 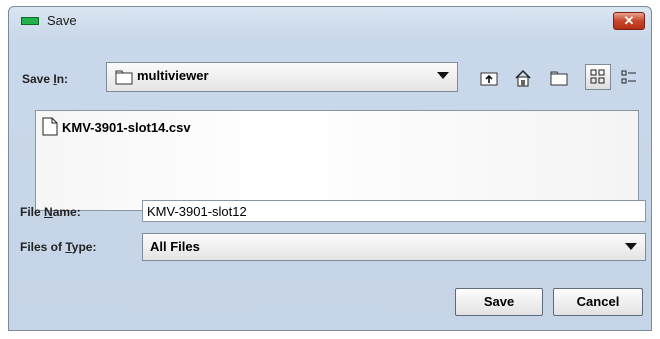 I want to click on new-folder-button, so click(x=559, y=78).